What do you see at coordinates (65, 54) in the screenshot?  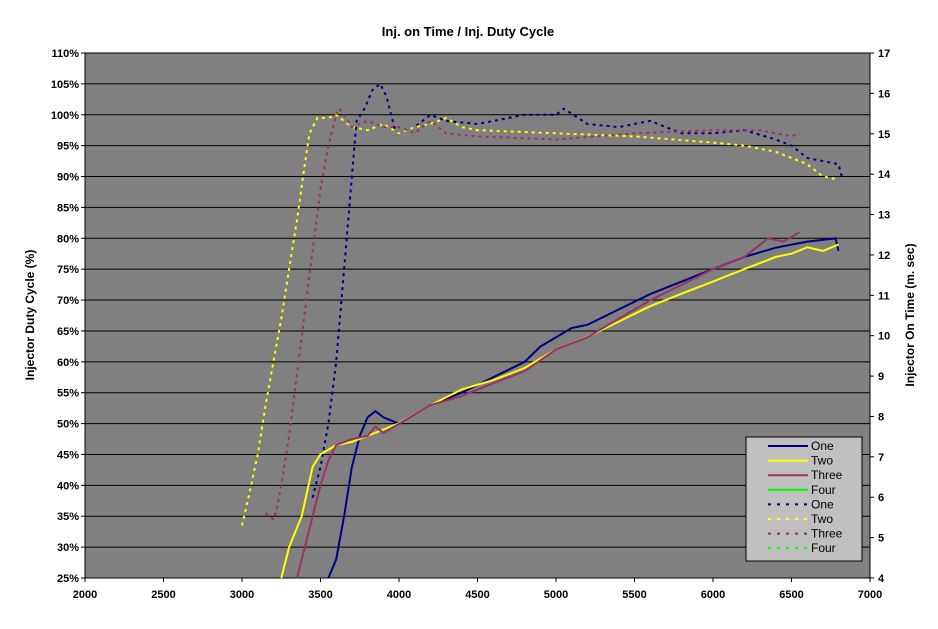 I see `y-tick-label: 110%` at bounding box center [65, 54].